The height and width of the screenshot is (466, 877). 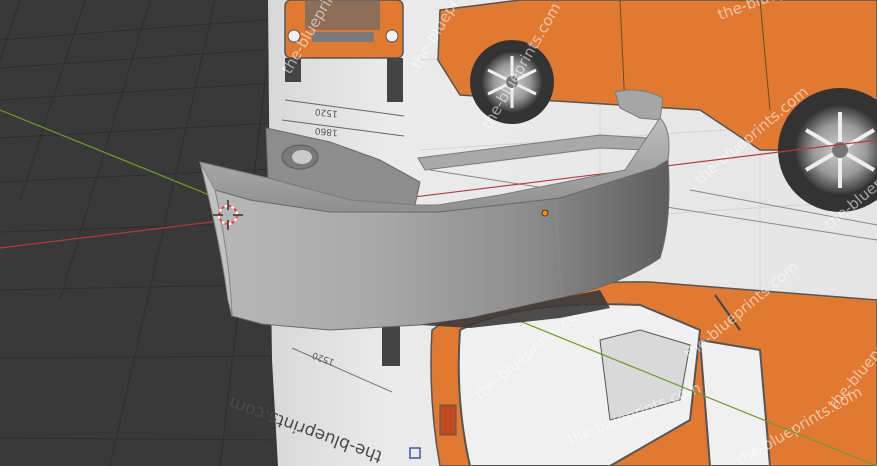 I want to click on dimension-label: 1520, so click(x=326, y=112).